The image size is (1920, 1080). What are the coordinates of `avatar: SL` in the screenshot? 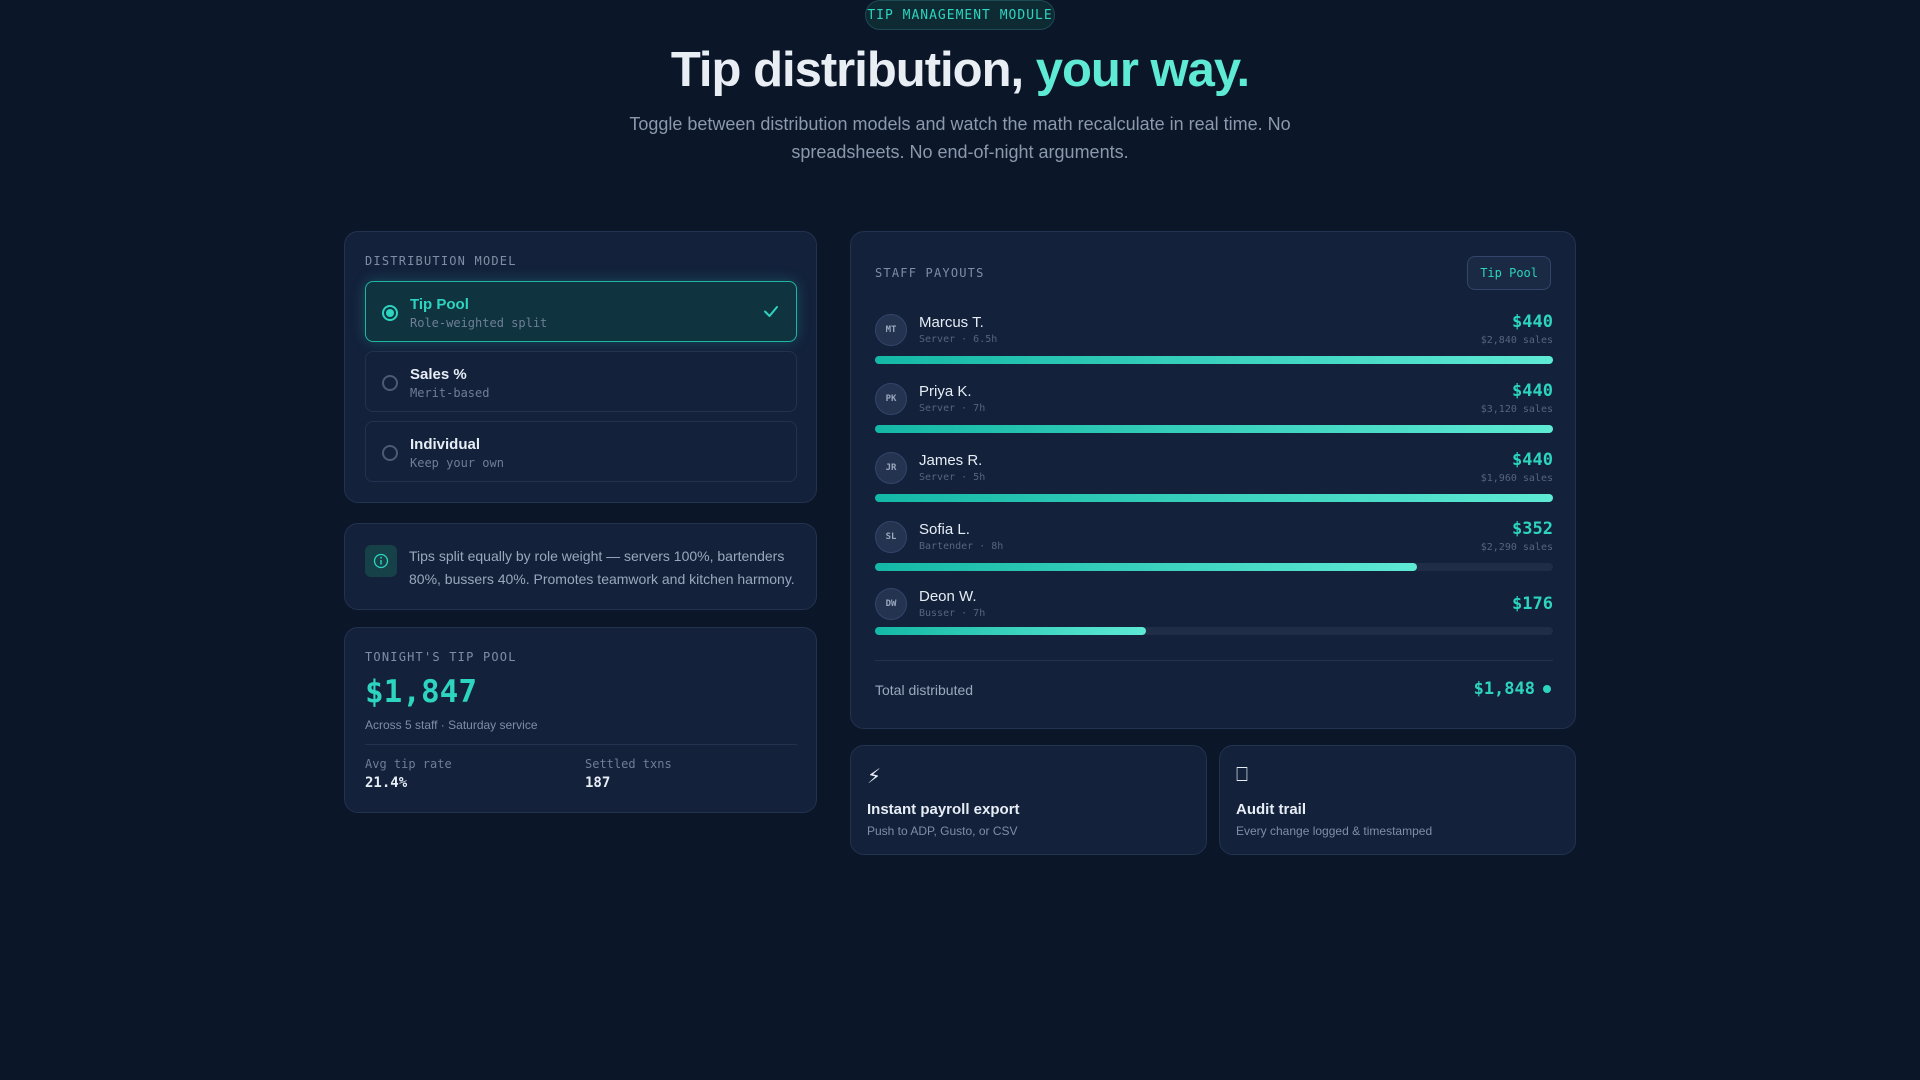 It's located at (891, 537).